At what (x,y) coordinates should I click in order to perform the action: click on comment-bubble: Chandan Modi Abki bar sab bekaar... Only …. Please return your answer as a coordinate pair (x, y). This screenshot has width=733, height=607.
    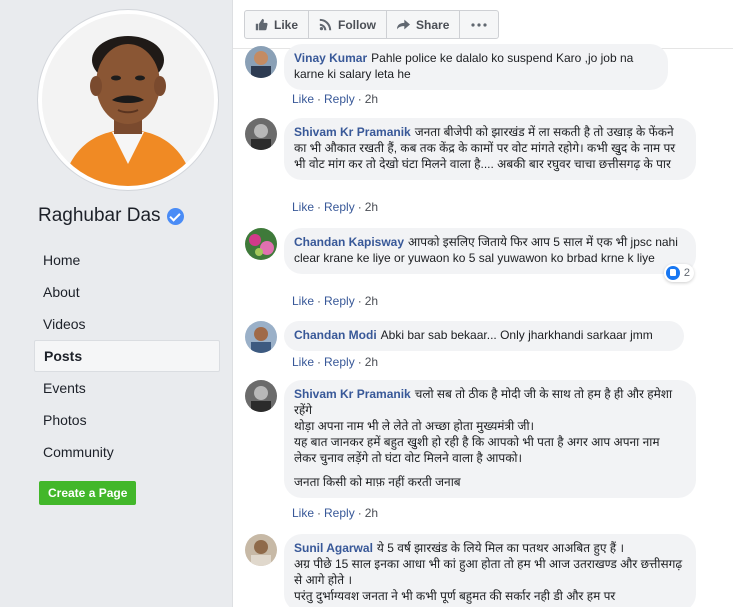
    Looking at the image, I should click on (484, 336).